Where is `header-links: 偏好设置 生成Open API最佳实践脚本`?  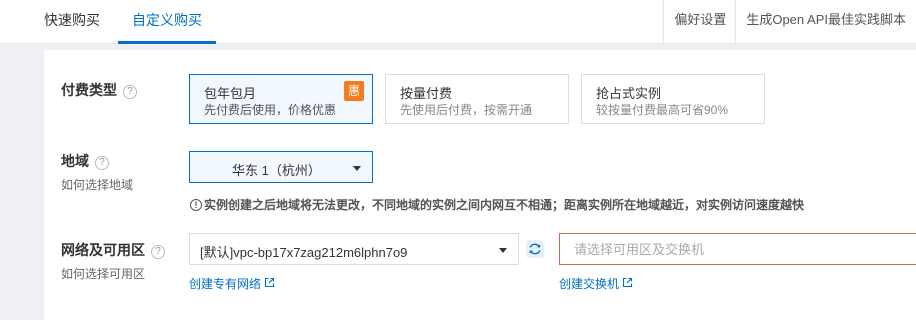 header-links: 偏好设置 生成Open API最佳实践脚本 is located at coordinates (789, 22).